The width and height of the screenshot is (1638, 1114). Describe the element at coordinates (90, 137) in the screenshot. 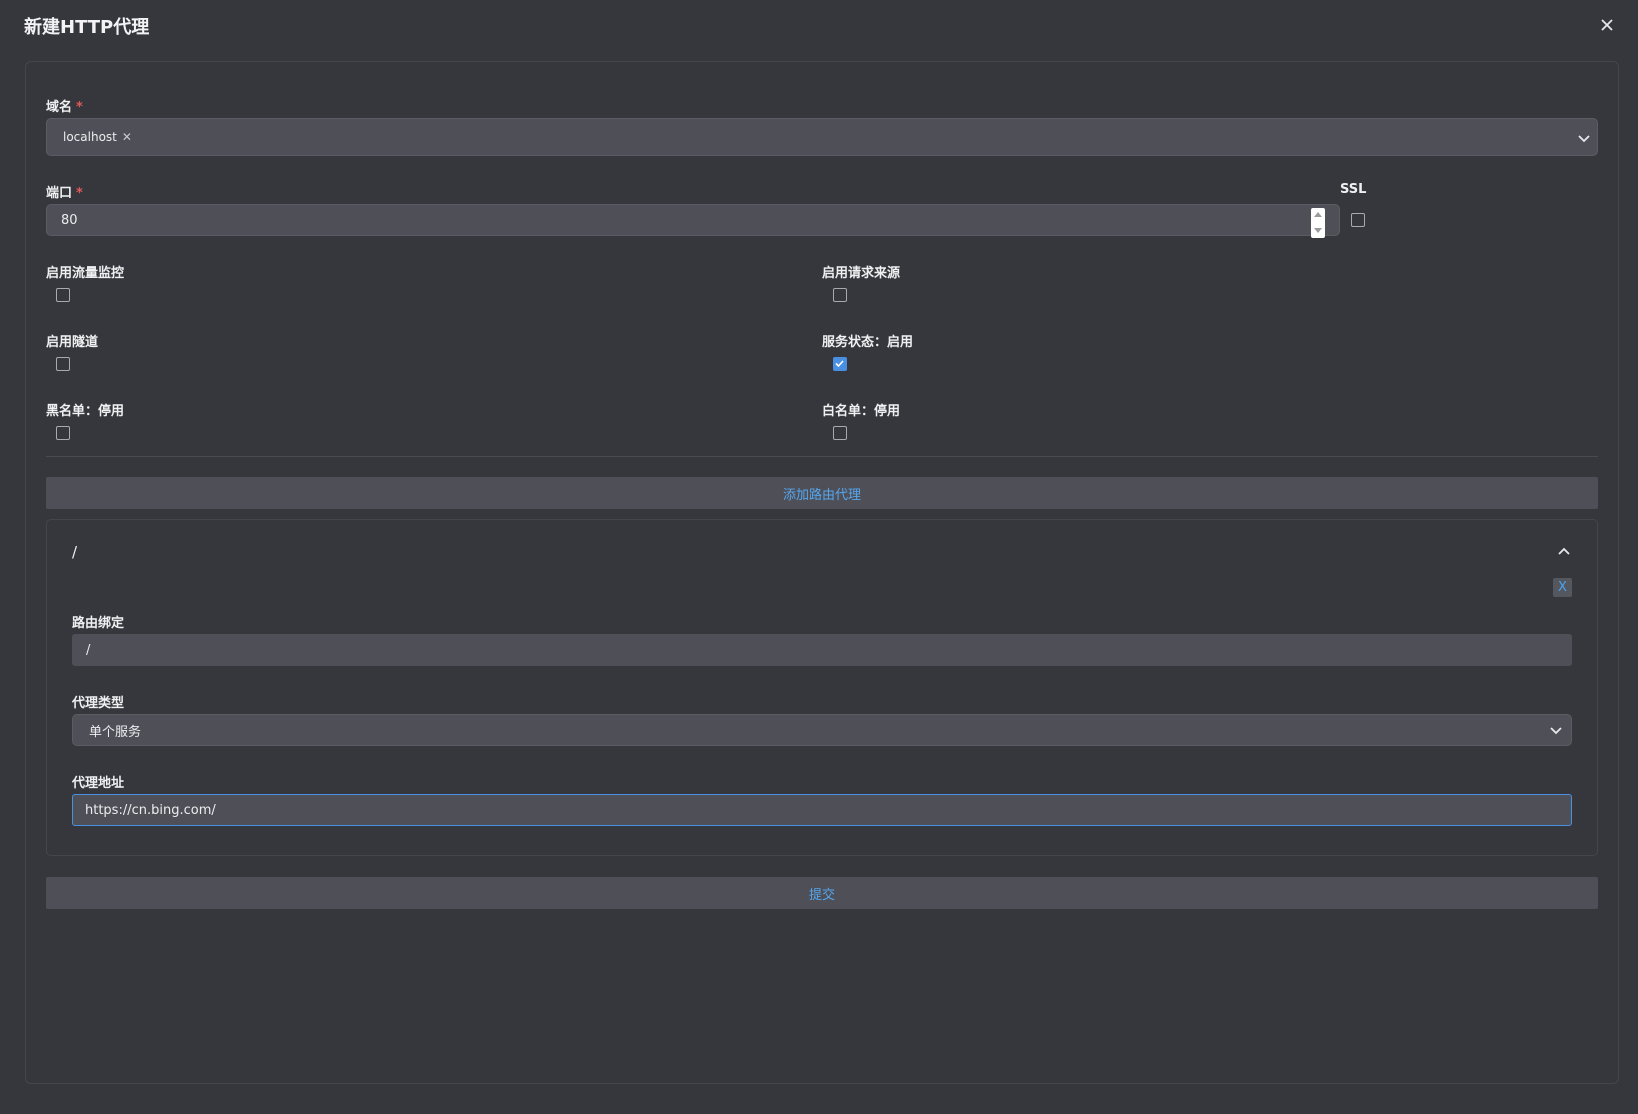

I see `domain-tag-label: localhost` at that location.